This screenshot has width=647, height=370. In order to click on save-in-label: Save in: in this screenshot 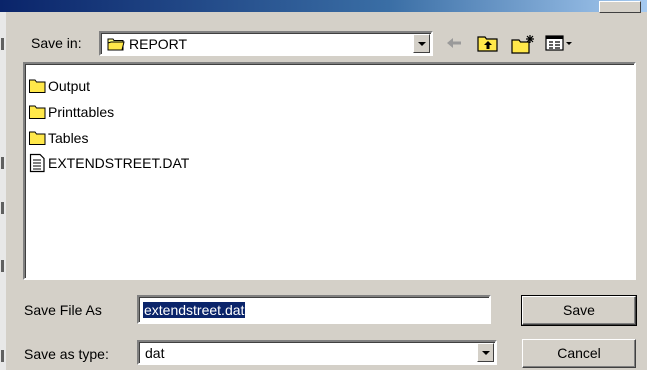, I will do `click(56, 43)`.